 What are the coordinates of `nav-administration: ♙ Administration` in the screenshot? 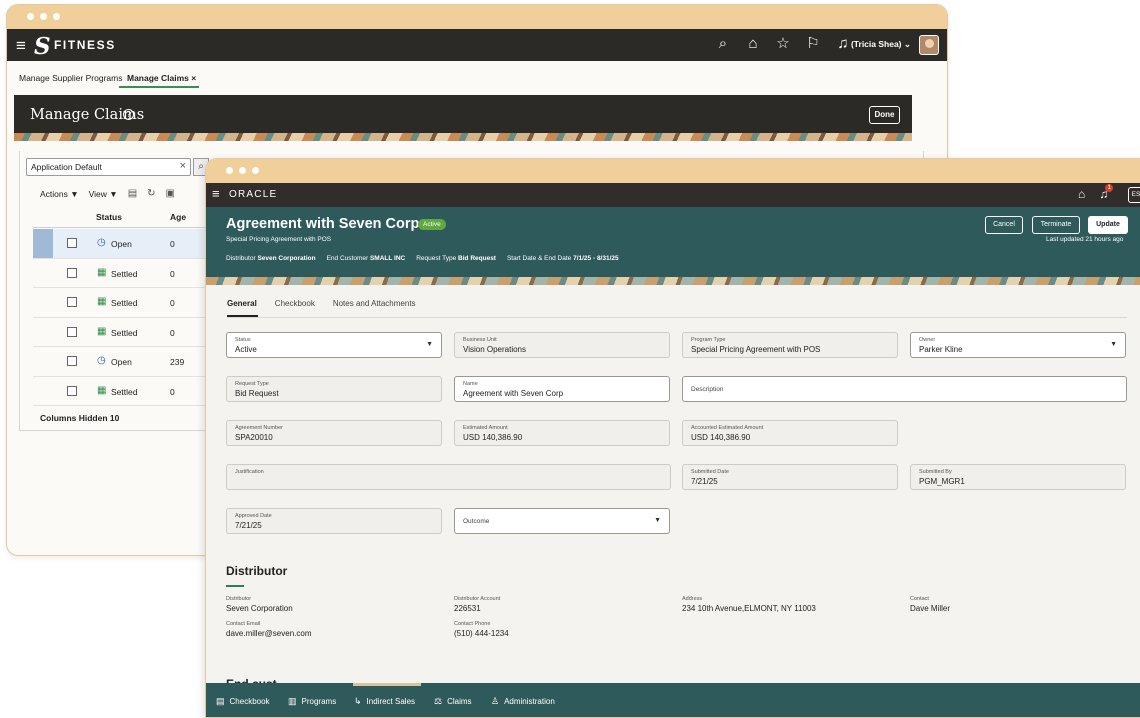 It's located at (523, 701).